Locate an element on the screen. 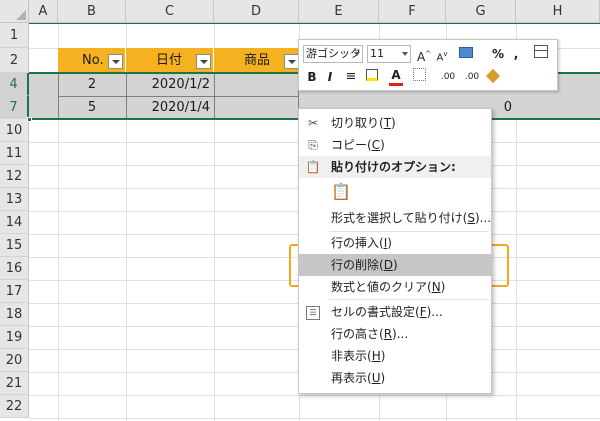 This screenshot has width=600, height=421. grow-font-button: A^ is located at coordinates (424, 54).